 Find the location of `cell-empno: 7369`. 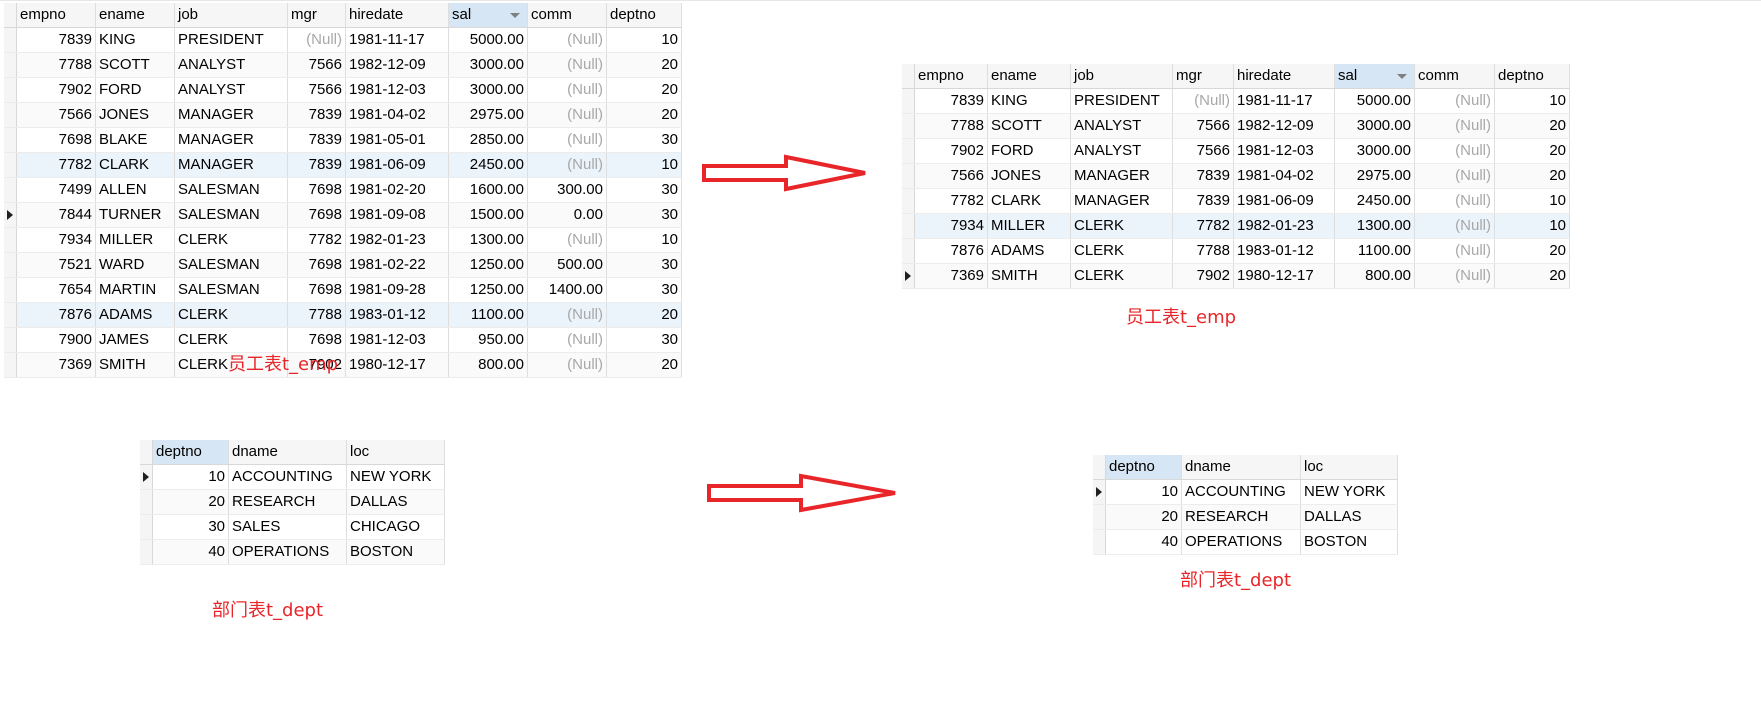

cell-empno: 7369 is located at coordinates (56, 365).